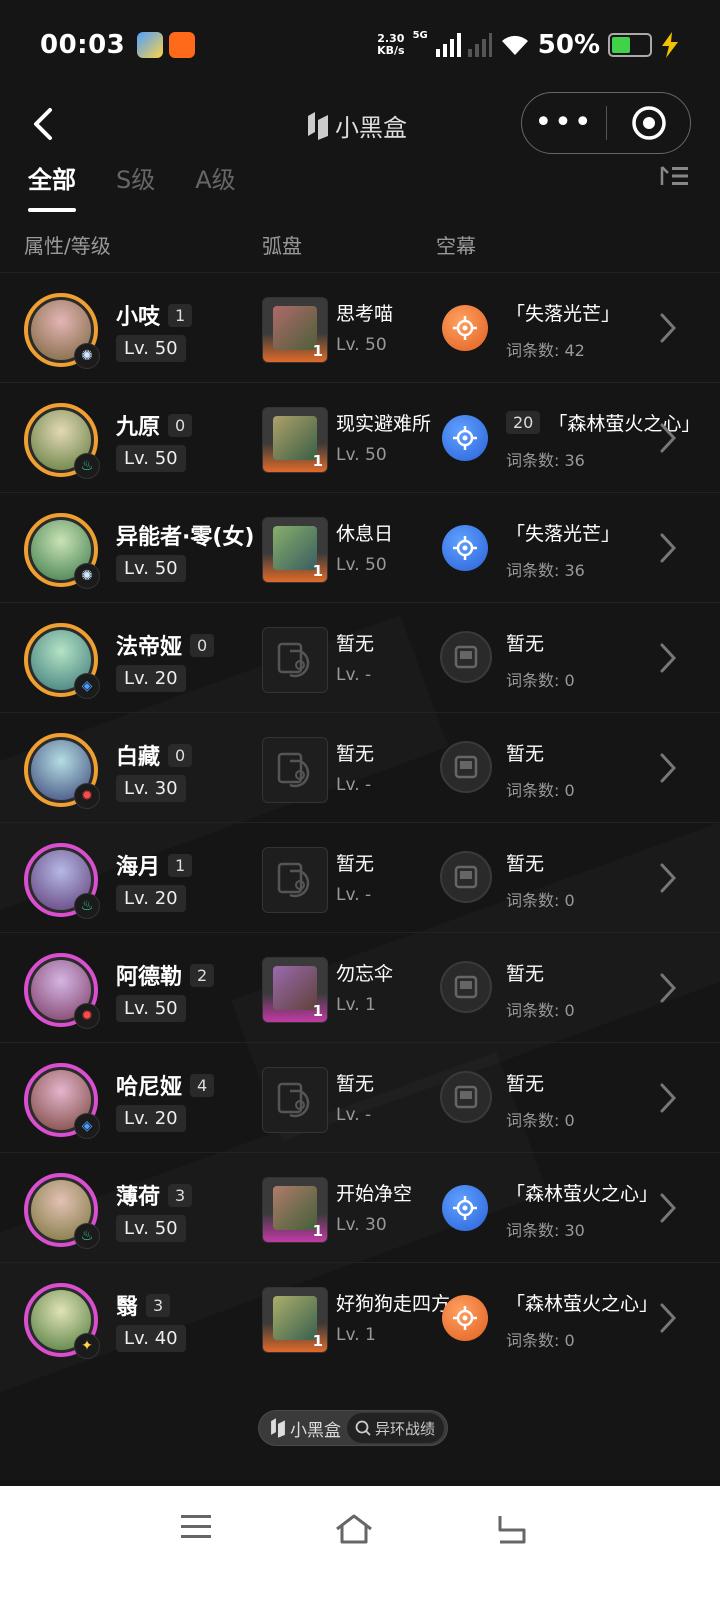 This screenshot has width=720, height=1600. What do you see at coordinates (361, 455) in the screenshot?
I see `disc-level: Lv. 50` at bounding box center [361, 455].